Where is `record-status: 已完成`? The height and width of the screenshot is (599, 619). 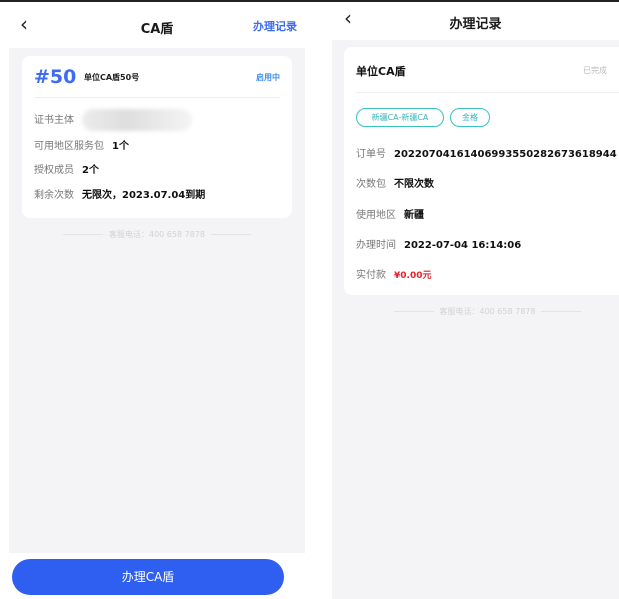
record-status: 已完成 is located at coordinates (595, 70).